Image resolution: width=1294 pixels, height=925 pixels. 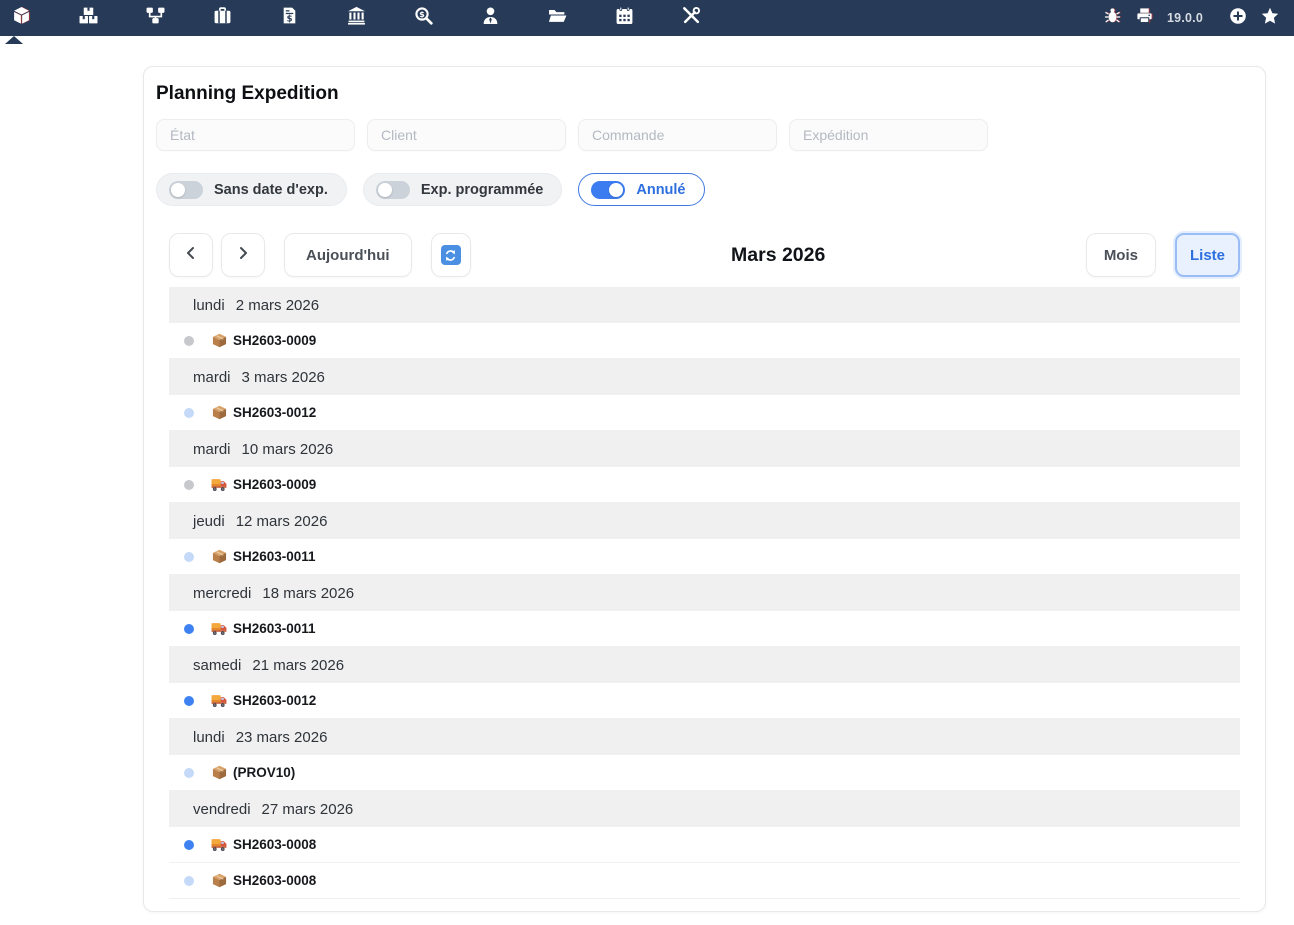 I want to click on bookmarks-button, so click(x=1269, y=18).